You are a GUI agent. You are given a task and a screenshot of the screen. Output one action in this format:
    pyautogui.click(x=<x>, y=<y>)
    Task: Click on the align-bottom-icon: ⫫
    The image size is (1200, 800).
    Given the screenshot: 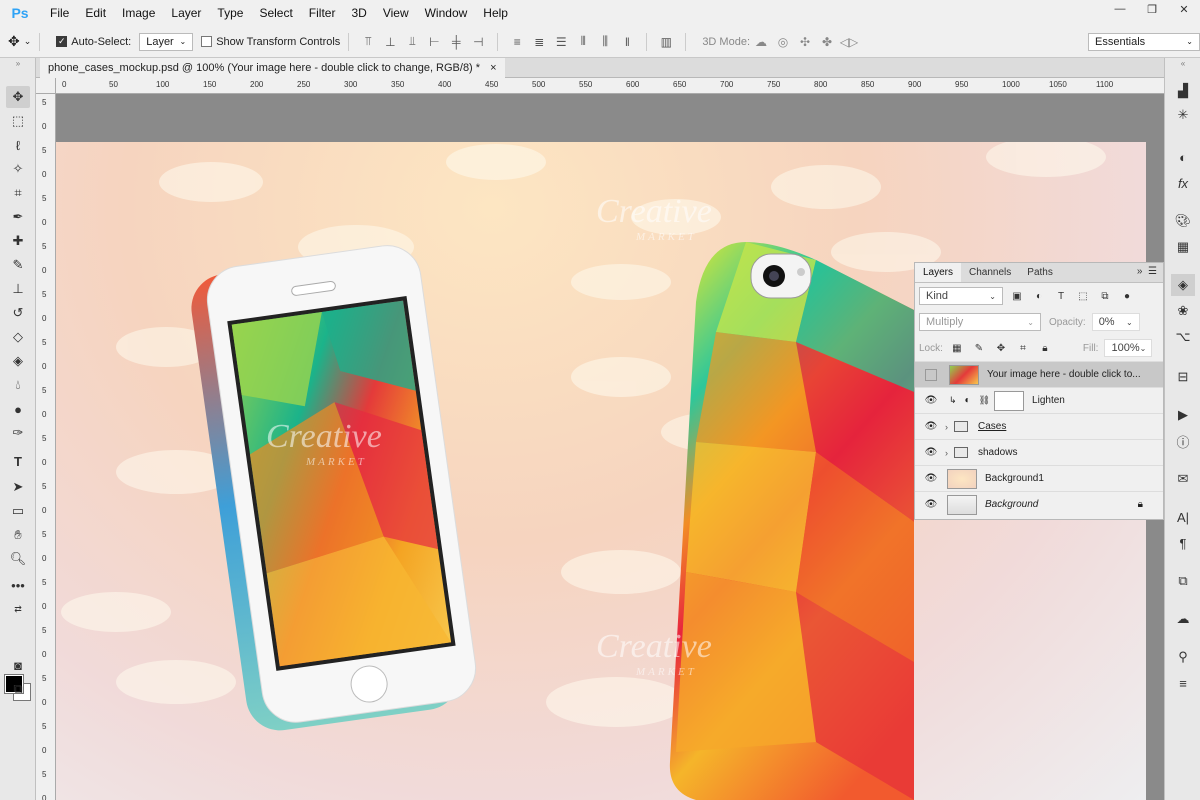 What is the action you would take?
    pyautogui.click(x=412, y=42)
    